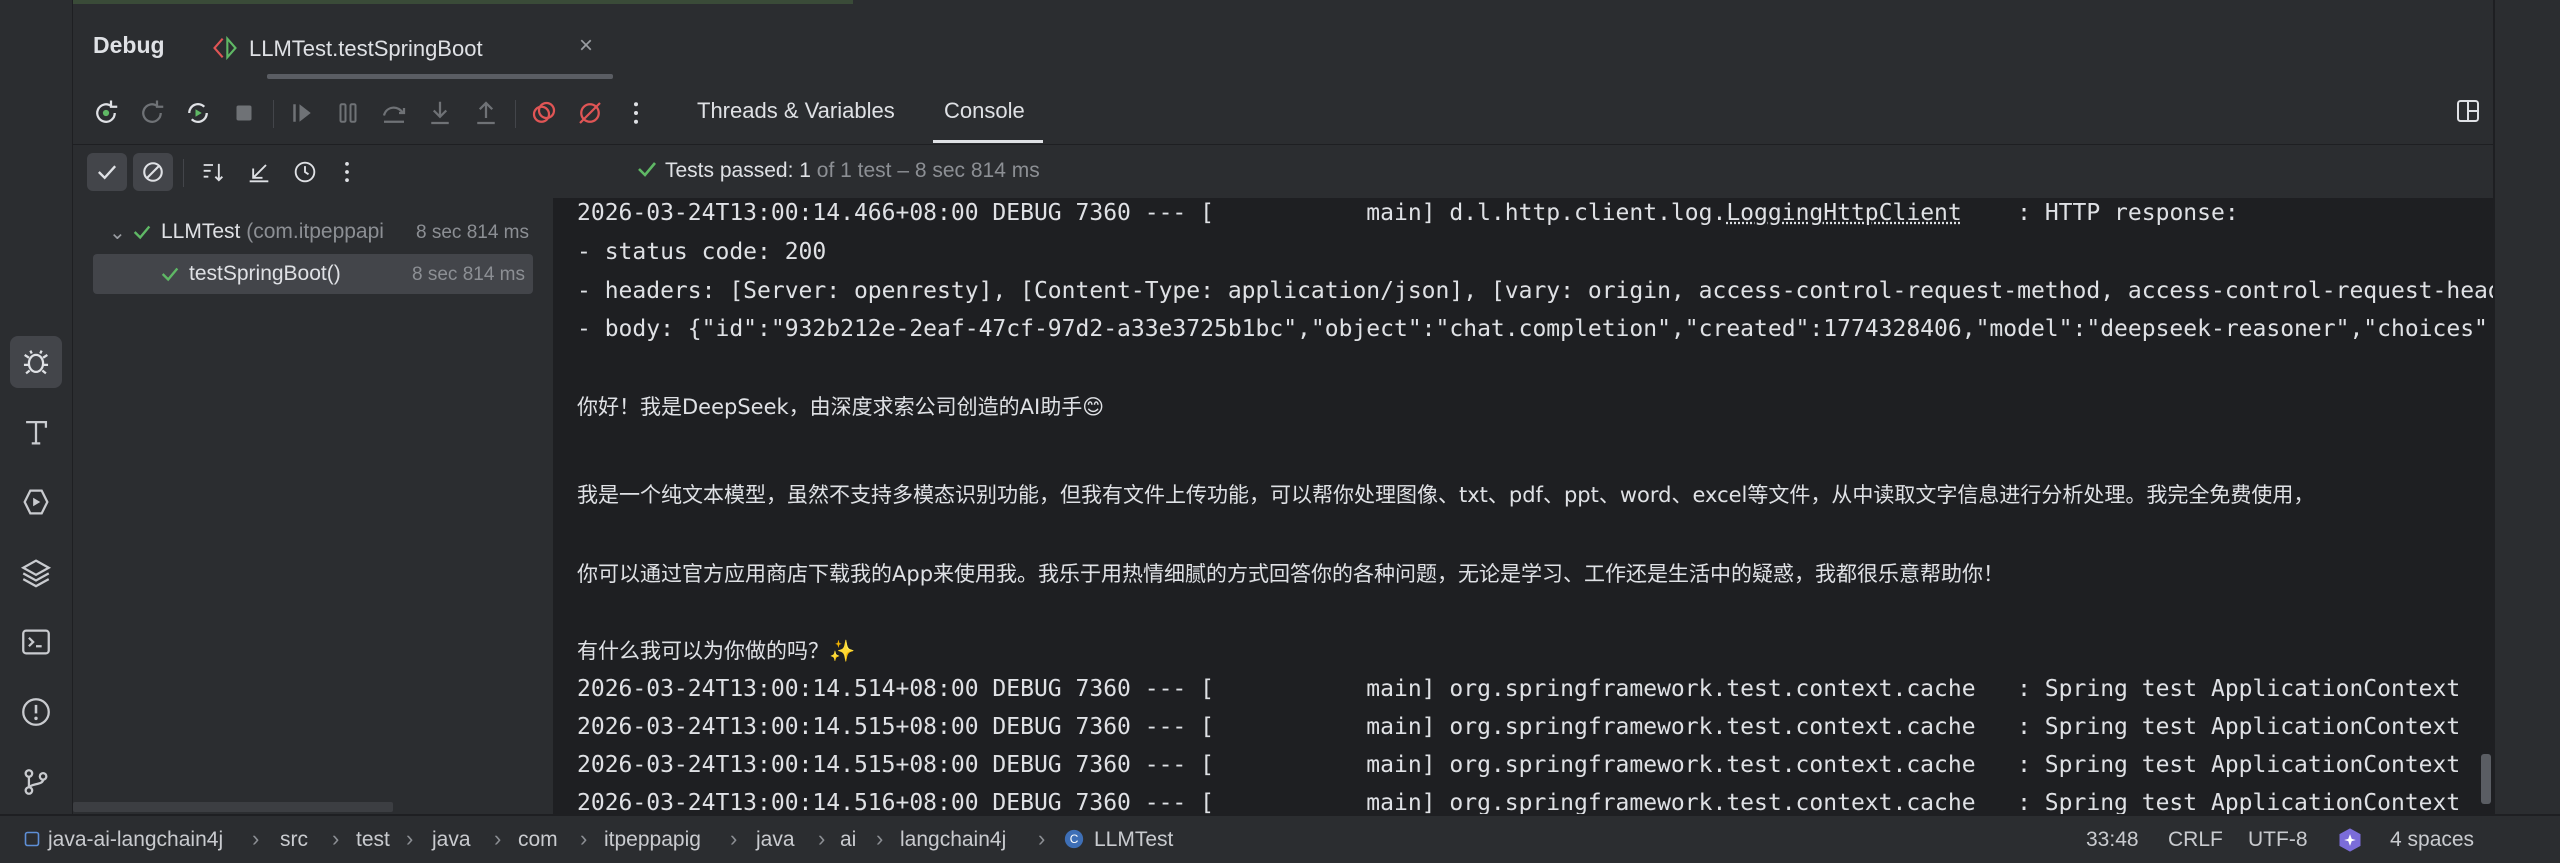 This screenshot has width=2560, height=863. I want to click on build-tool-button, so click(36, 432).